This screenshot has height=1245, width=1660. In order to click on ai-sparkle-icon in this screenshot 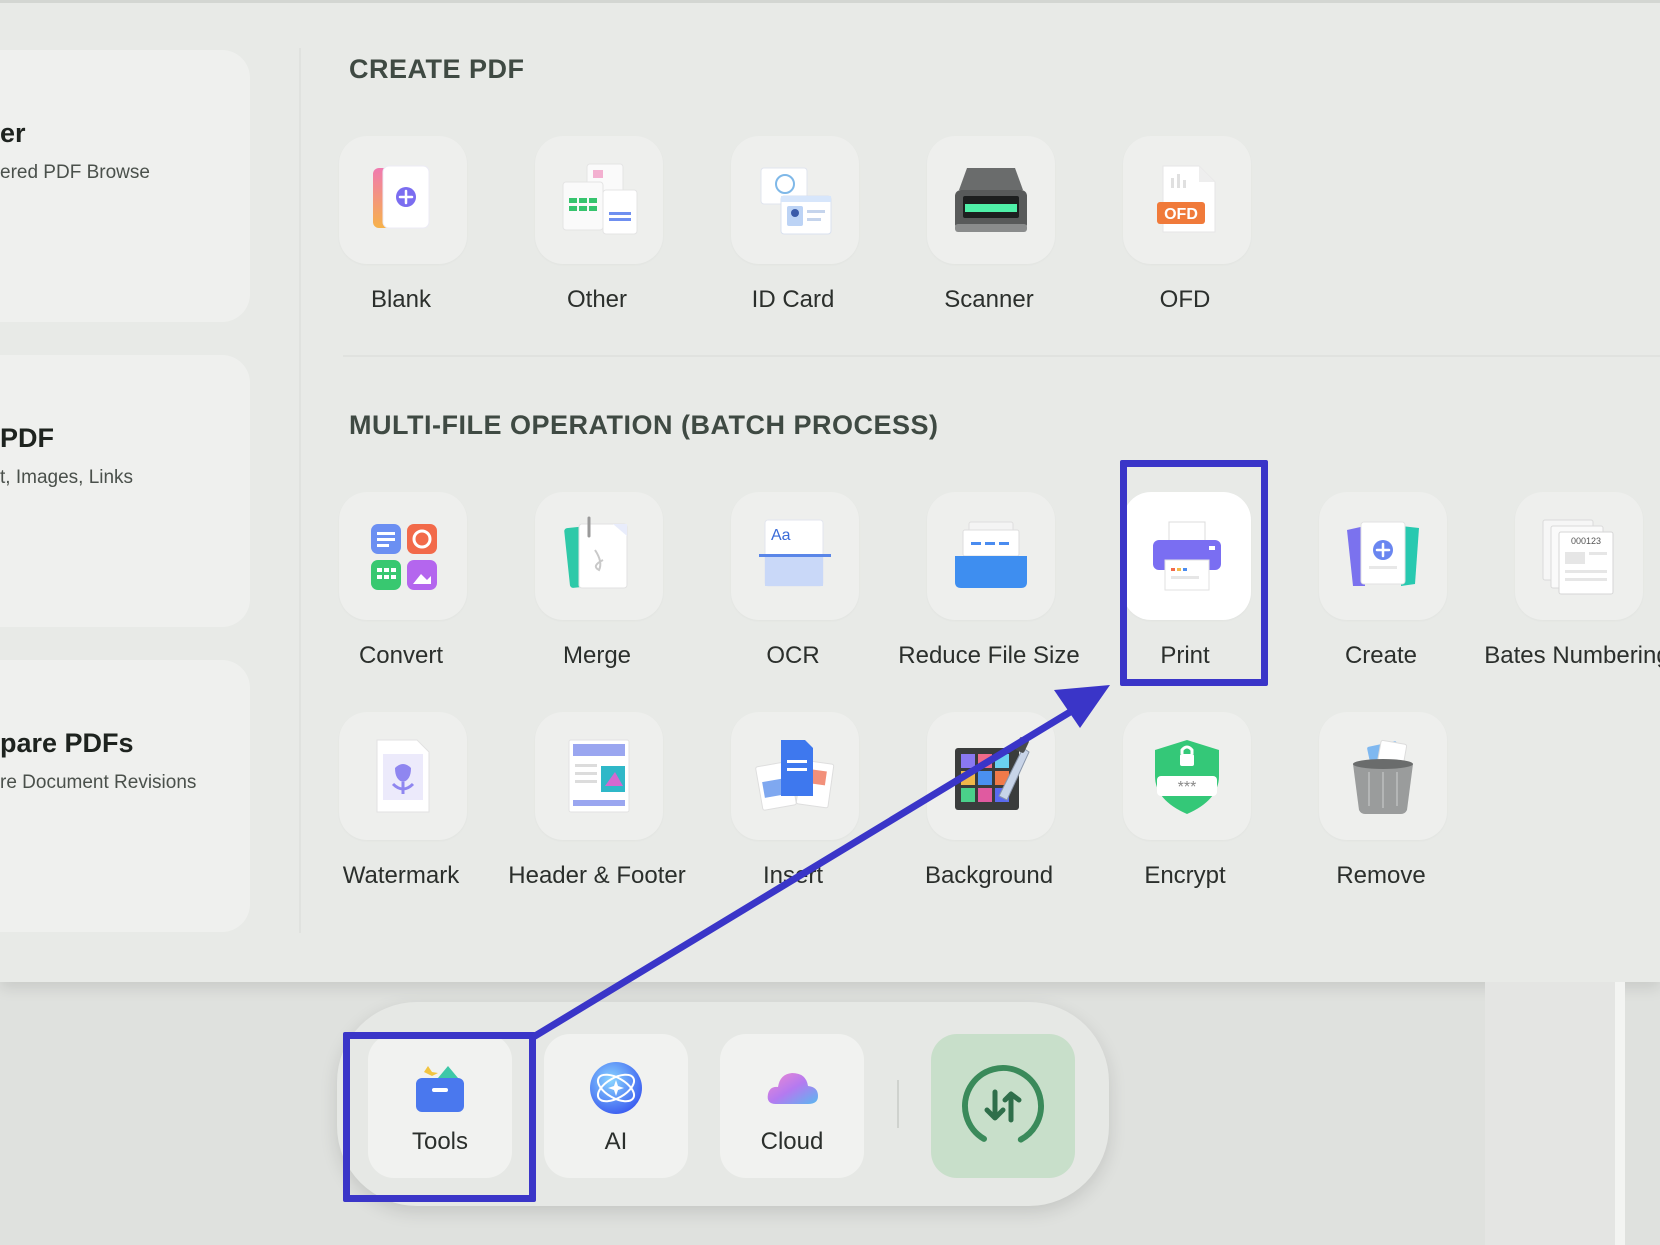, I will do `click(616, 1088)`.